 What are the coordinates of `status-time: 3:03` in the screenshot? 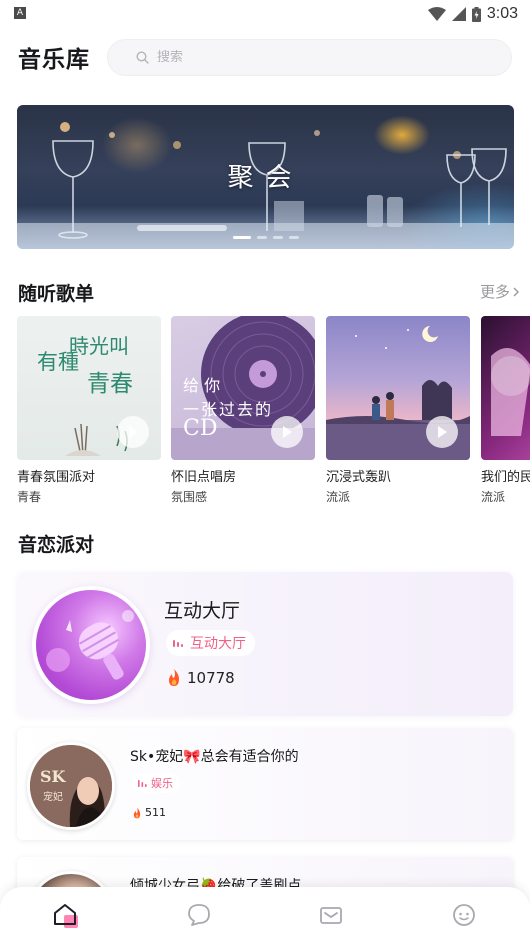 It's located at (502, 13).